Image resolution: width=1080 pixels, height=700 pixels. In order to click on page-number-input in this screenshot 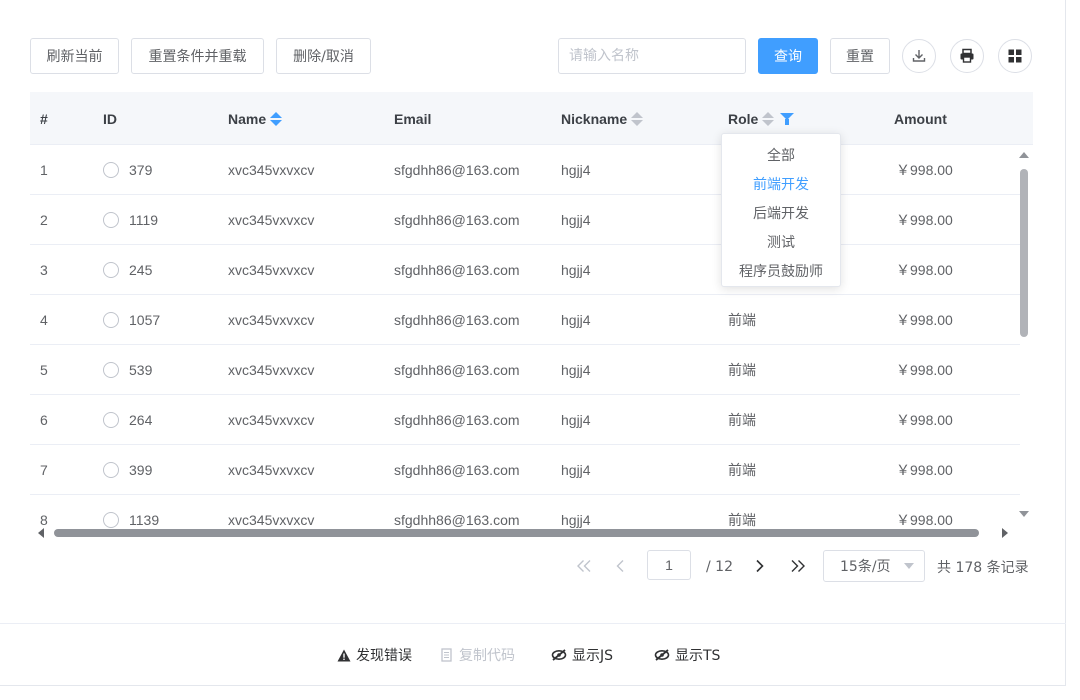, I will do `click(669, 565)`.